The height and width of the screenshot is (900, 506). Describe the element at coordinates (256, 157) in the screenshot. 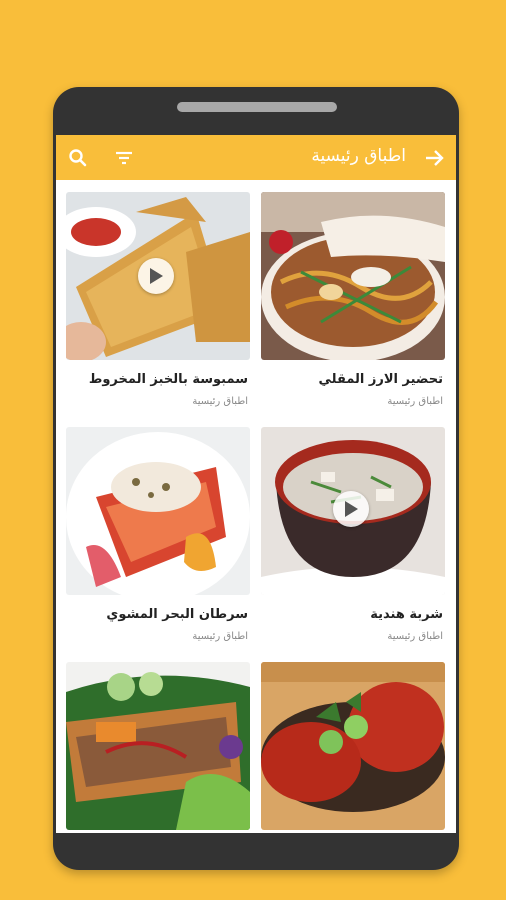

I see `app-bar: اطباق رئيسية` at that location.